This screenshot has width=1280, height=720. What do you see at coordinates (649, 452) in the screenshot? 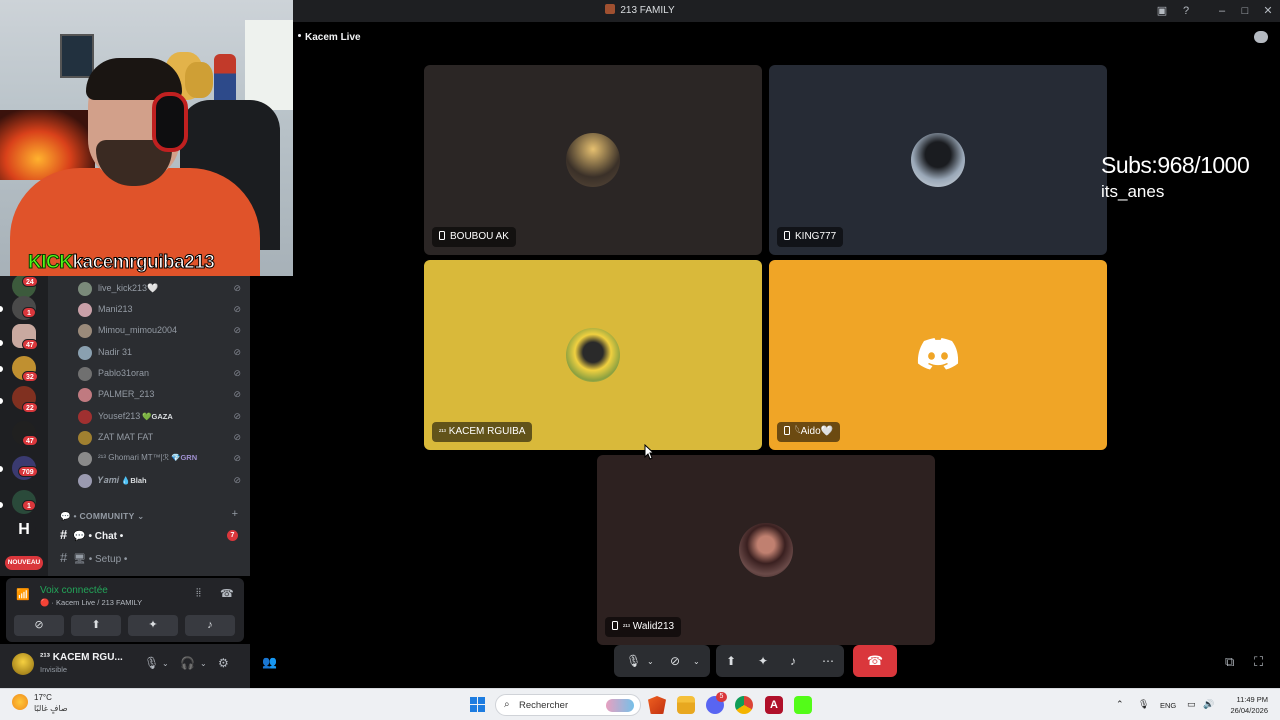
I see `mouse-cursor-icon` at bounding box center [649, 452].